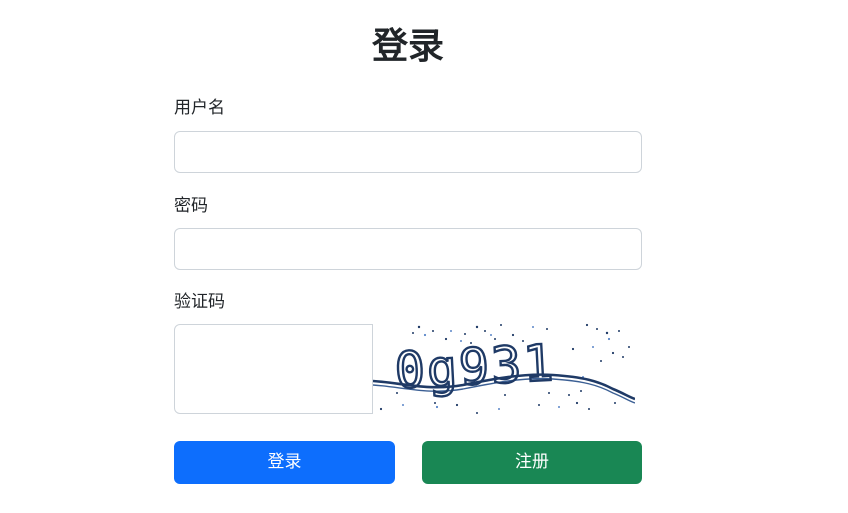 This screenshot has width=848, height=513. Describe the element at coordinates (199, 108) in the screenshot. I see `username-label: 用户名` at that location.